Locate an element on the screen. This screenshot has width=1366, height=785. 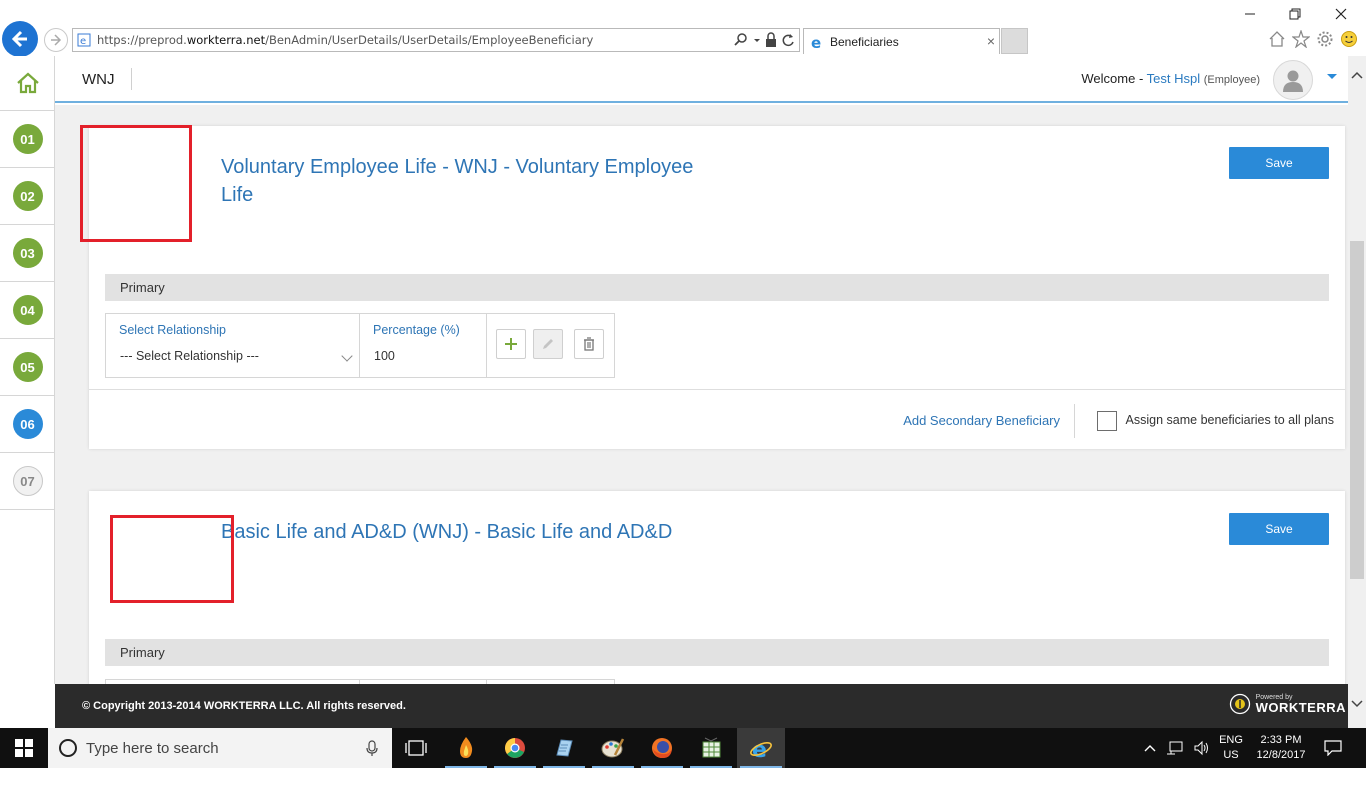
close-tab-icon: × is located at coordinates (991, 41).